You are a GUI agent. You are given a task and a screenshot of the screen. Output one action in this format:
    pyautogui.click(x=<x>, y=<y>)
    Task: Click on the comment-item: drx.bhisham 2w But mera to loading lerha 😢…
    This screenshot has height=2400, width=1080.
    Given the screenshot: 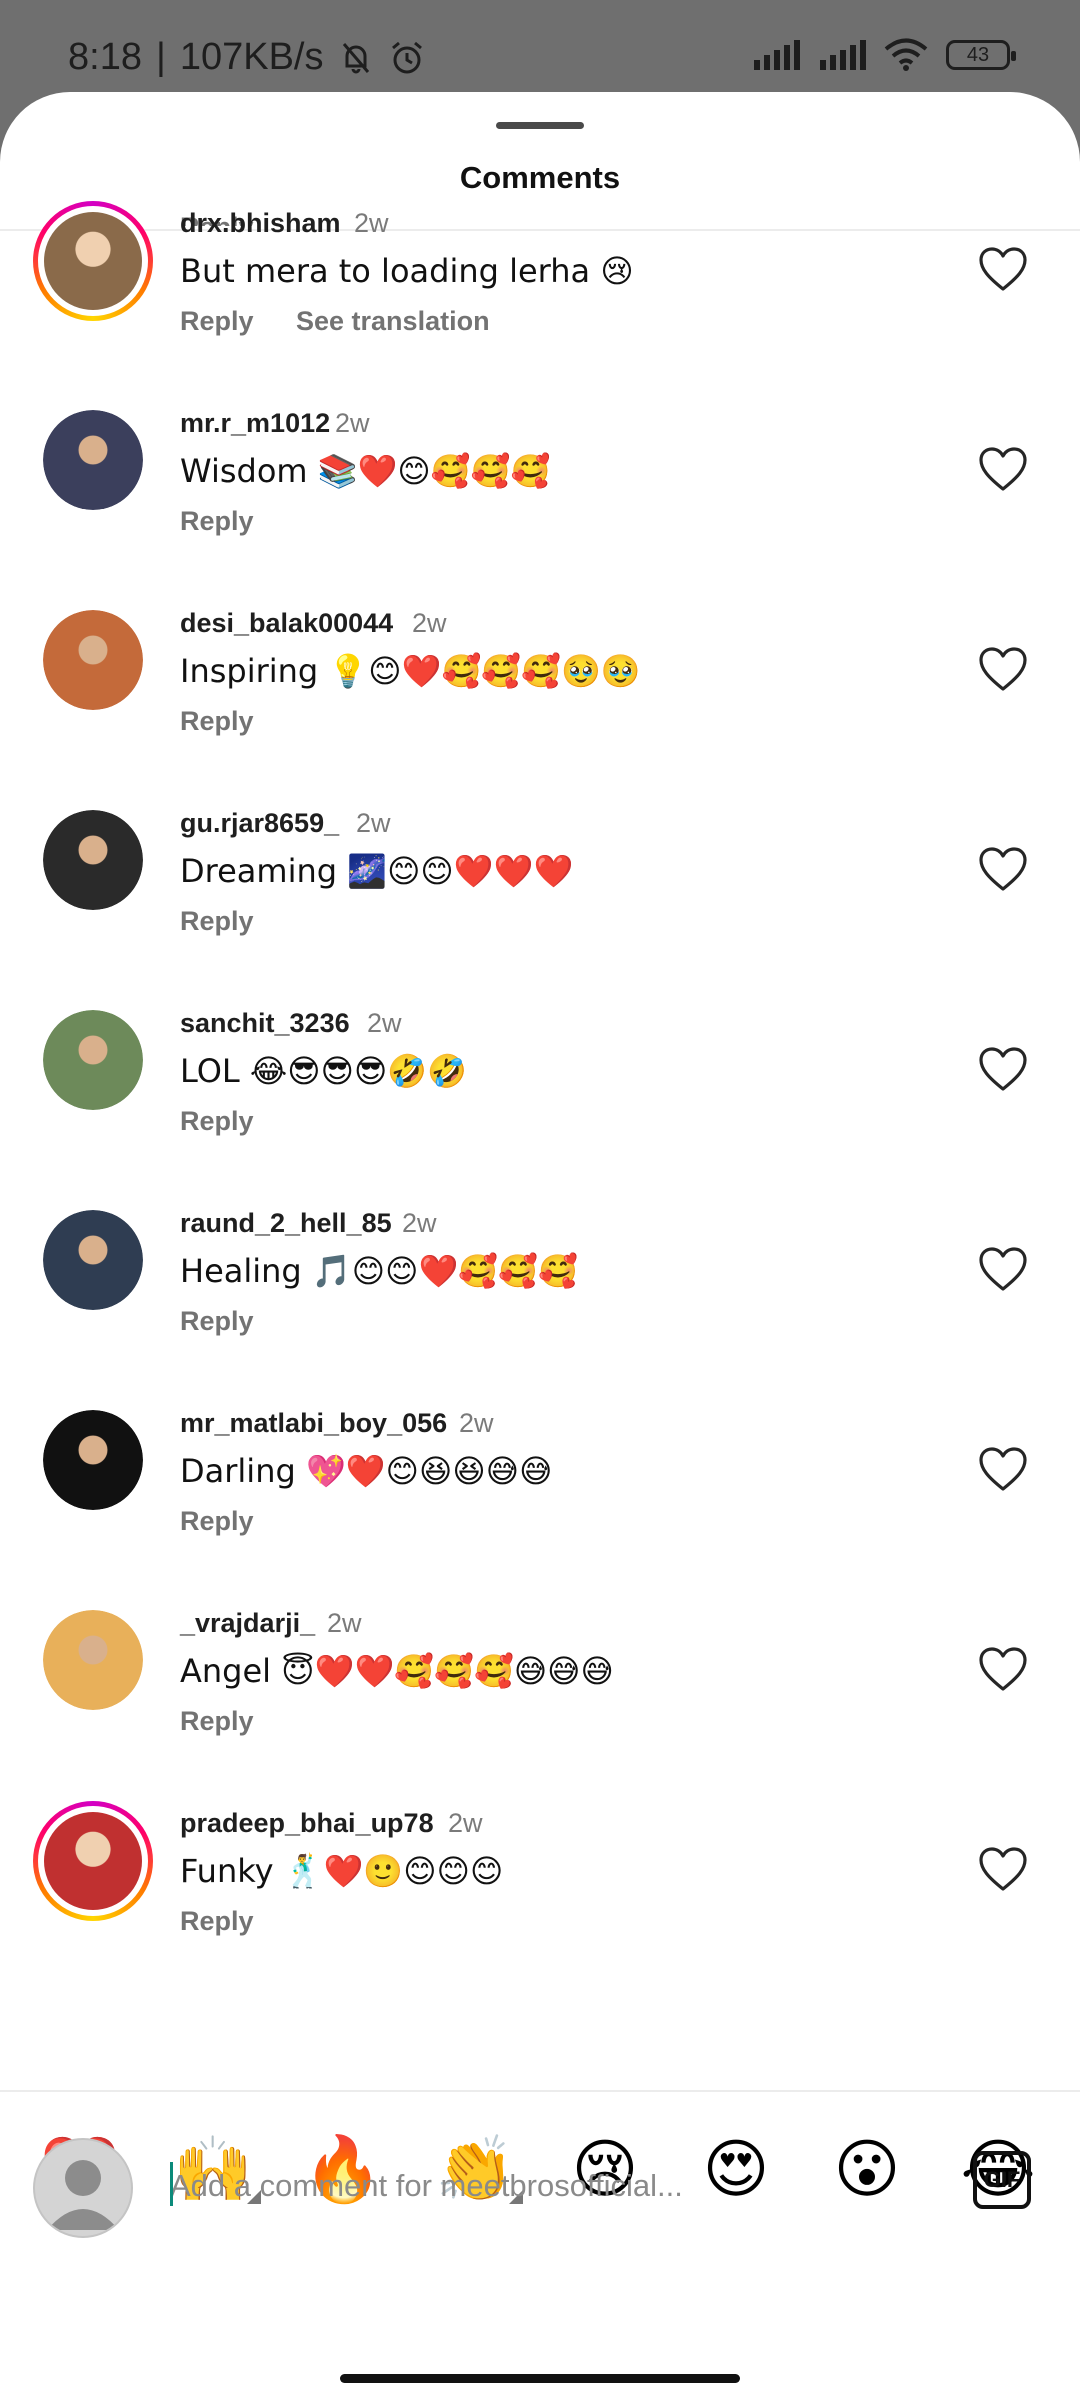 What is the action you would take?
    pyautogui.click(x=540, y=304)
    